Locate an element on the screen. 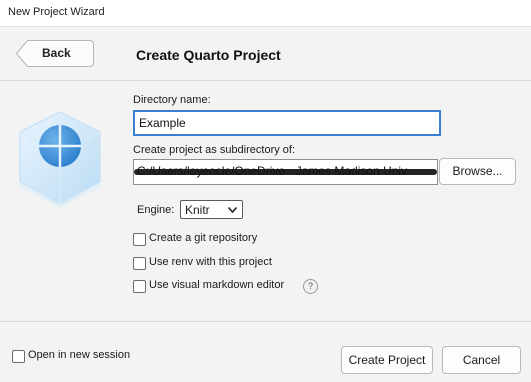 The width and height of the screenshot is (531, 382). footer-divider is located at coordinates (265, 321).